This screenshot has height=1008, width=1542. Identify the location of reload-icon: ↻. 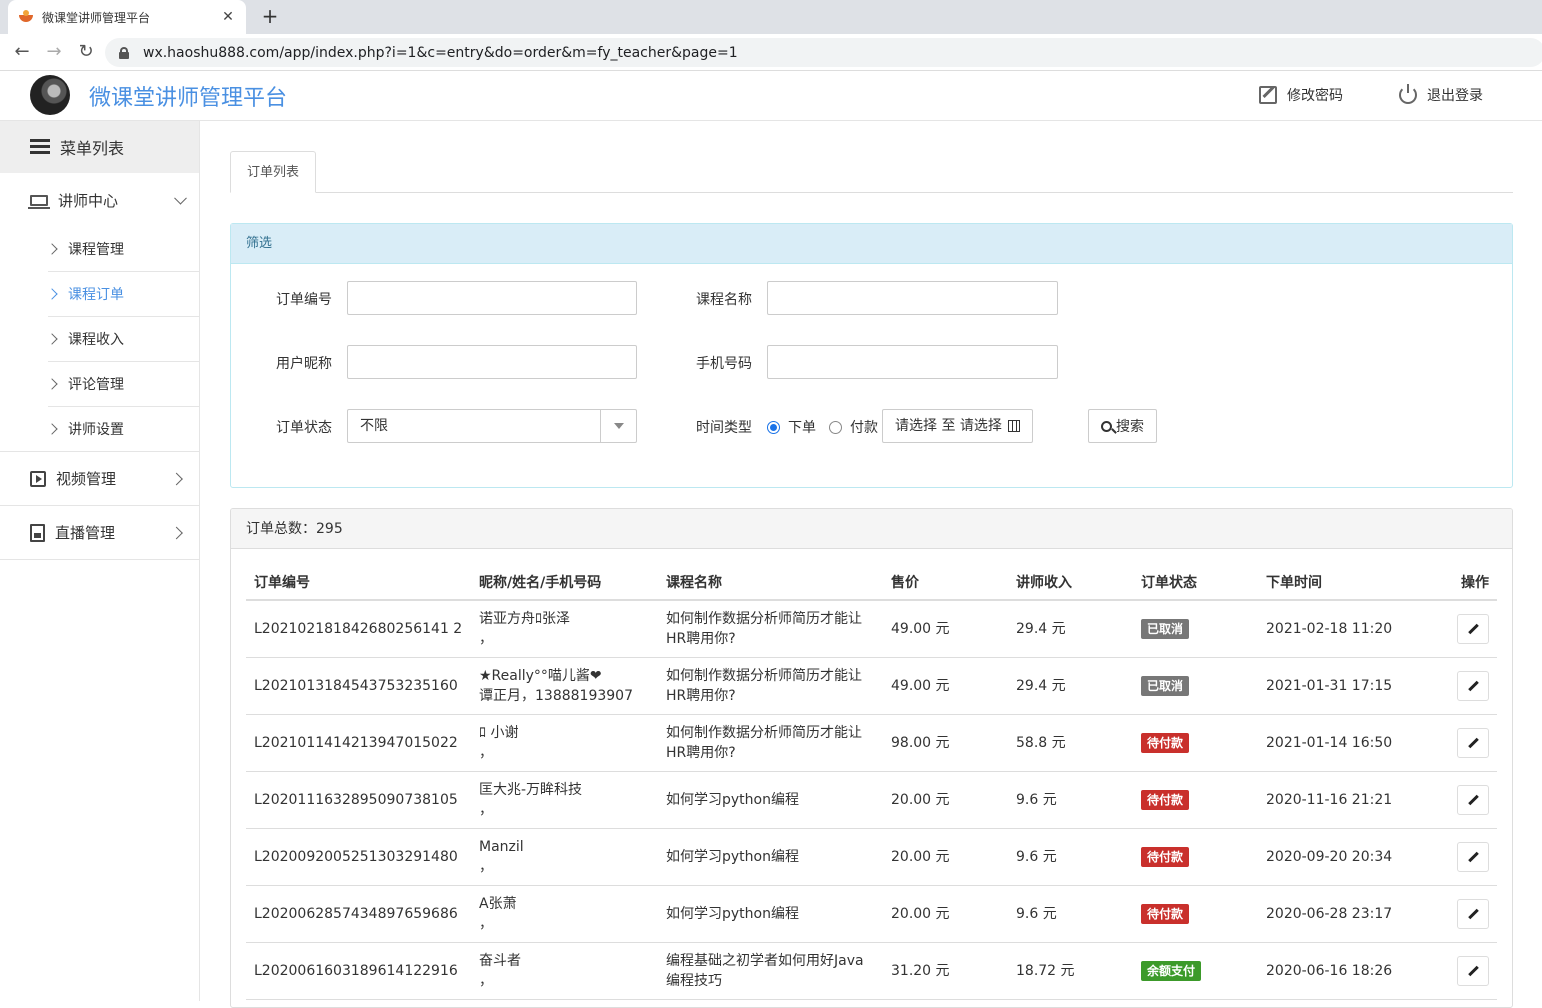
(86, 52).